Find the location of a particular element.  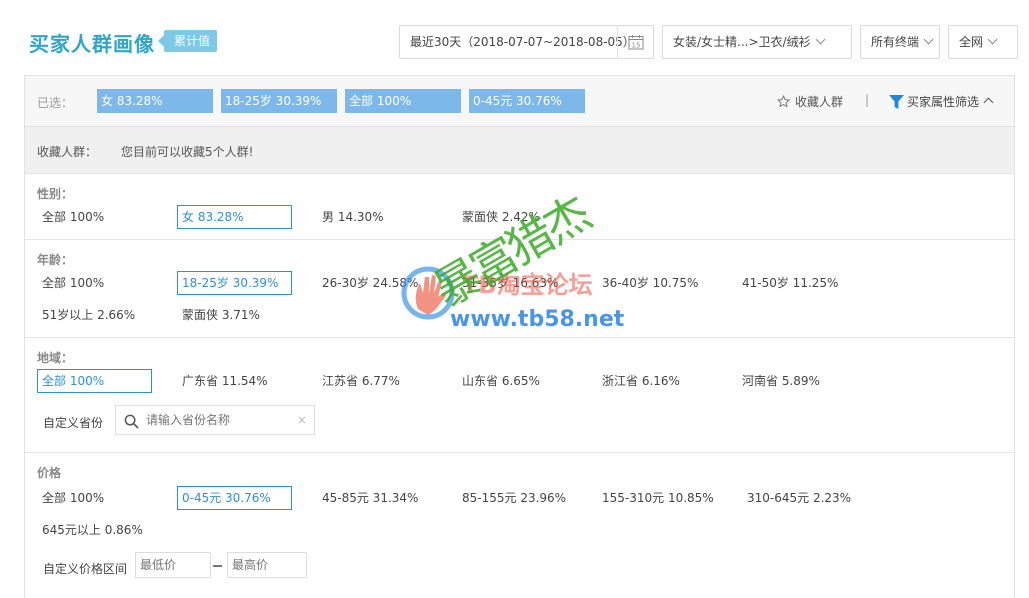

selected-chip-price: 0-45元 30.76% is located at coordinates (527, 101).